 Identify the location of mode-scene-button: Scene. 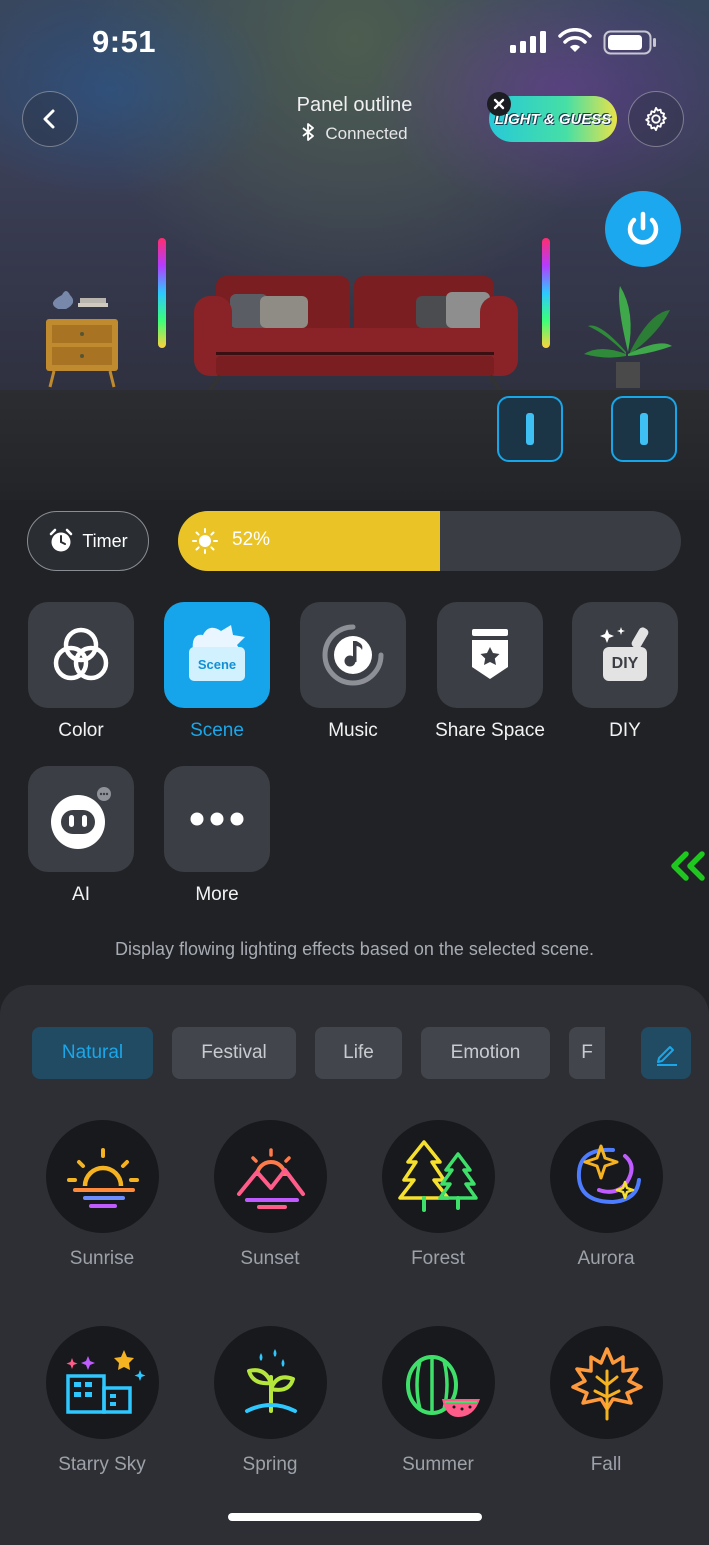
(217, 655).